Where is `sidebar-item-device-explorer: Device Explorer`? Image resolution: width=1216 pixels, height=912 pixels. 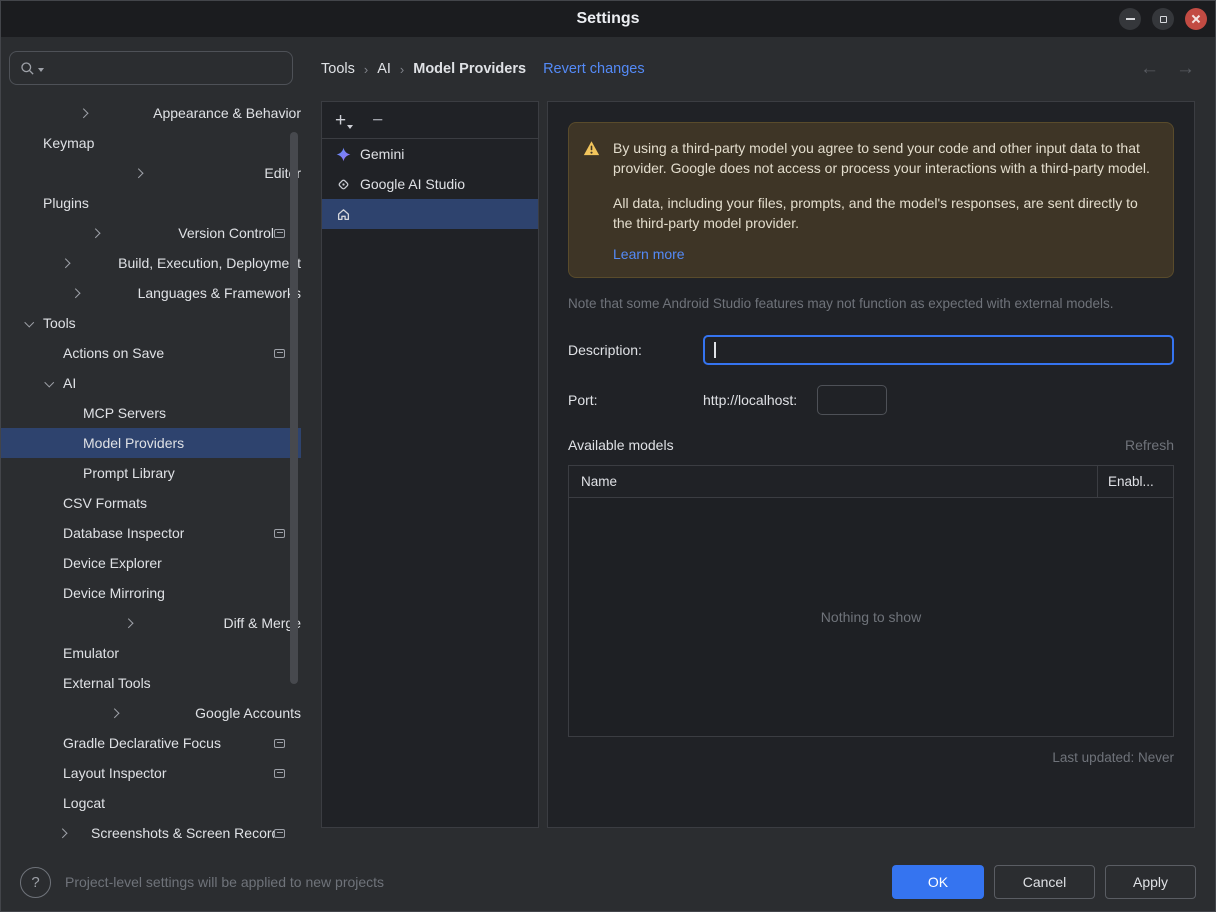 sidebar-item-device-explorer: Device Explorer is located at coordinates (151, 563).